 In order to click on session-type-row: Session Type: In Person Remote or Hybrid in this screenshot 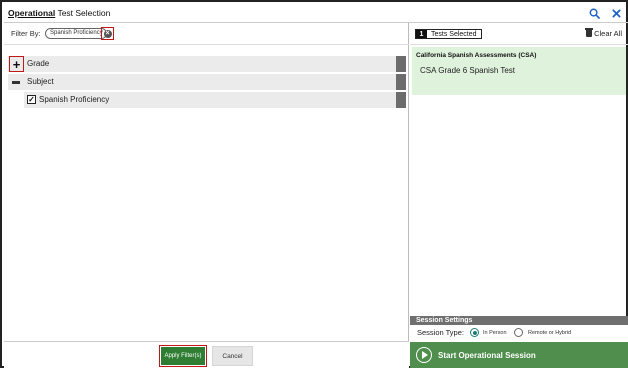, I will do `click(519, 333)`.